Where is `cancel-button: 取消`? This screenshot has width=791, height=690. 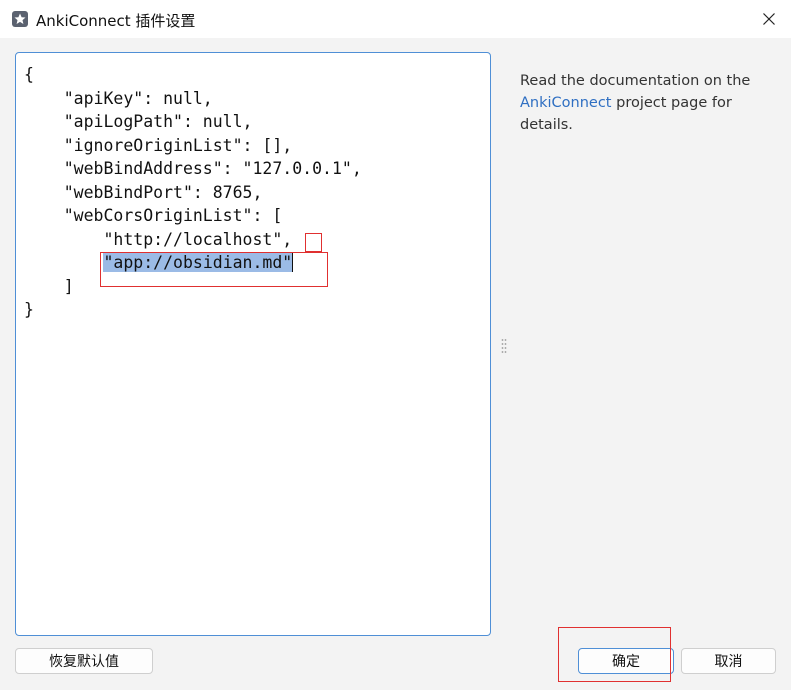 cancel-button: 取消 is located at coordinates (728, 661).